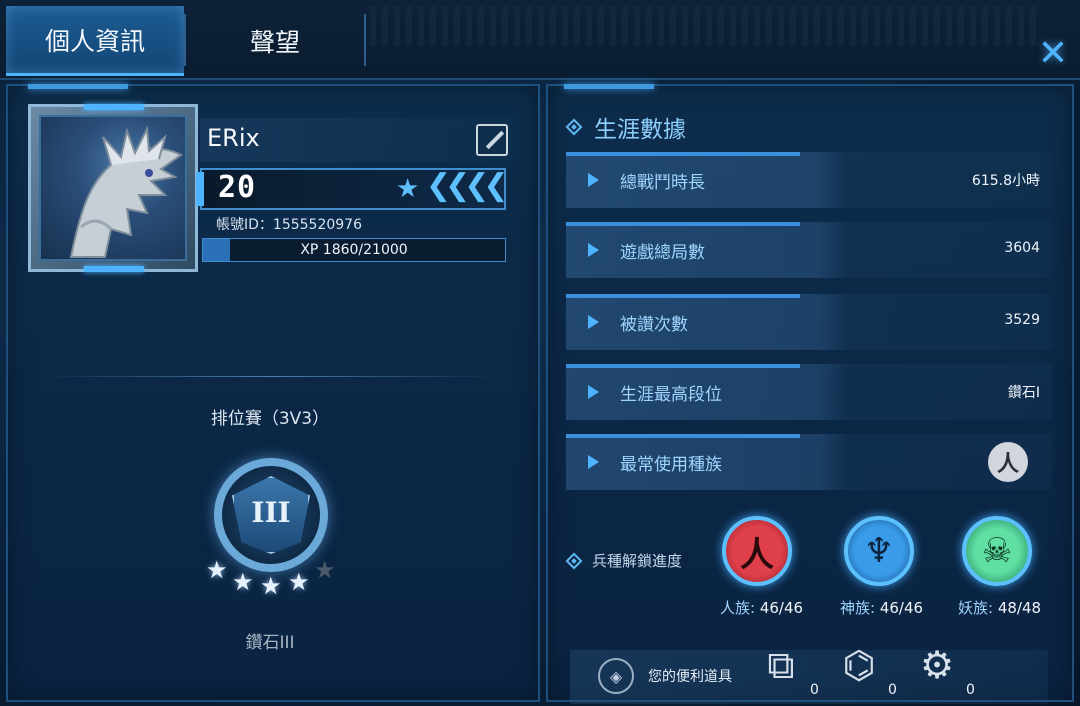 Image resolution: width=1080 pixels, height=706 pixels. I want to click on top-bar-pattern, so click(705, 26).